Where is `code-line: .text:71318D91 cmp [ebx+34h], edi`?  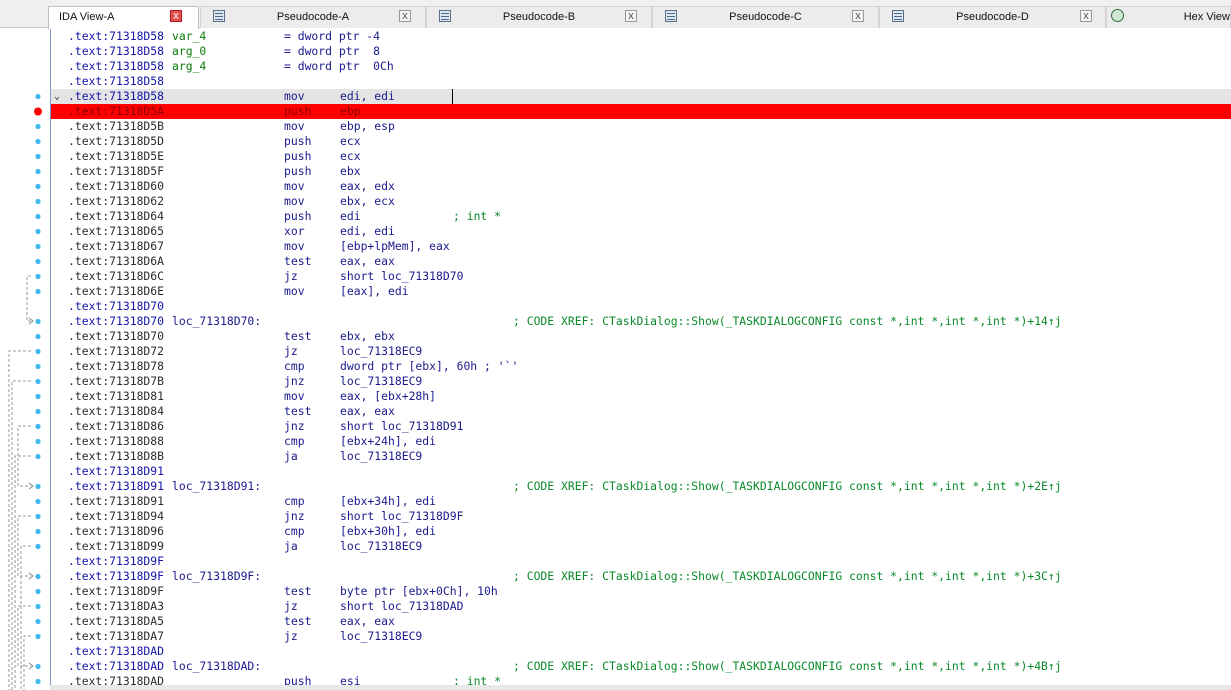
code-line: .text:71318D91 cmp [ebx+34h], edi is located at coordinates (641, 501).